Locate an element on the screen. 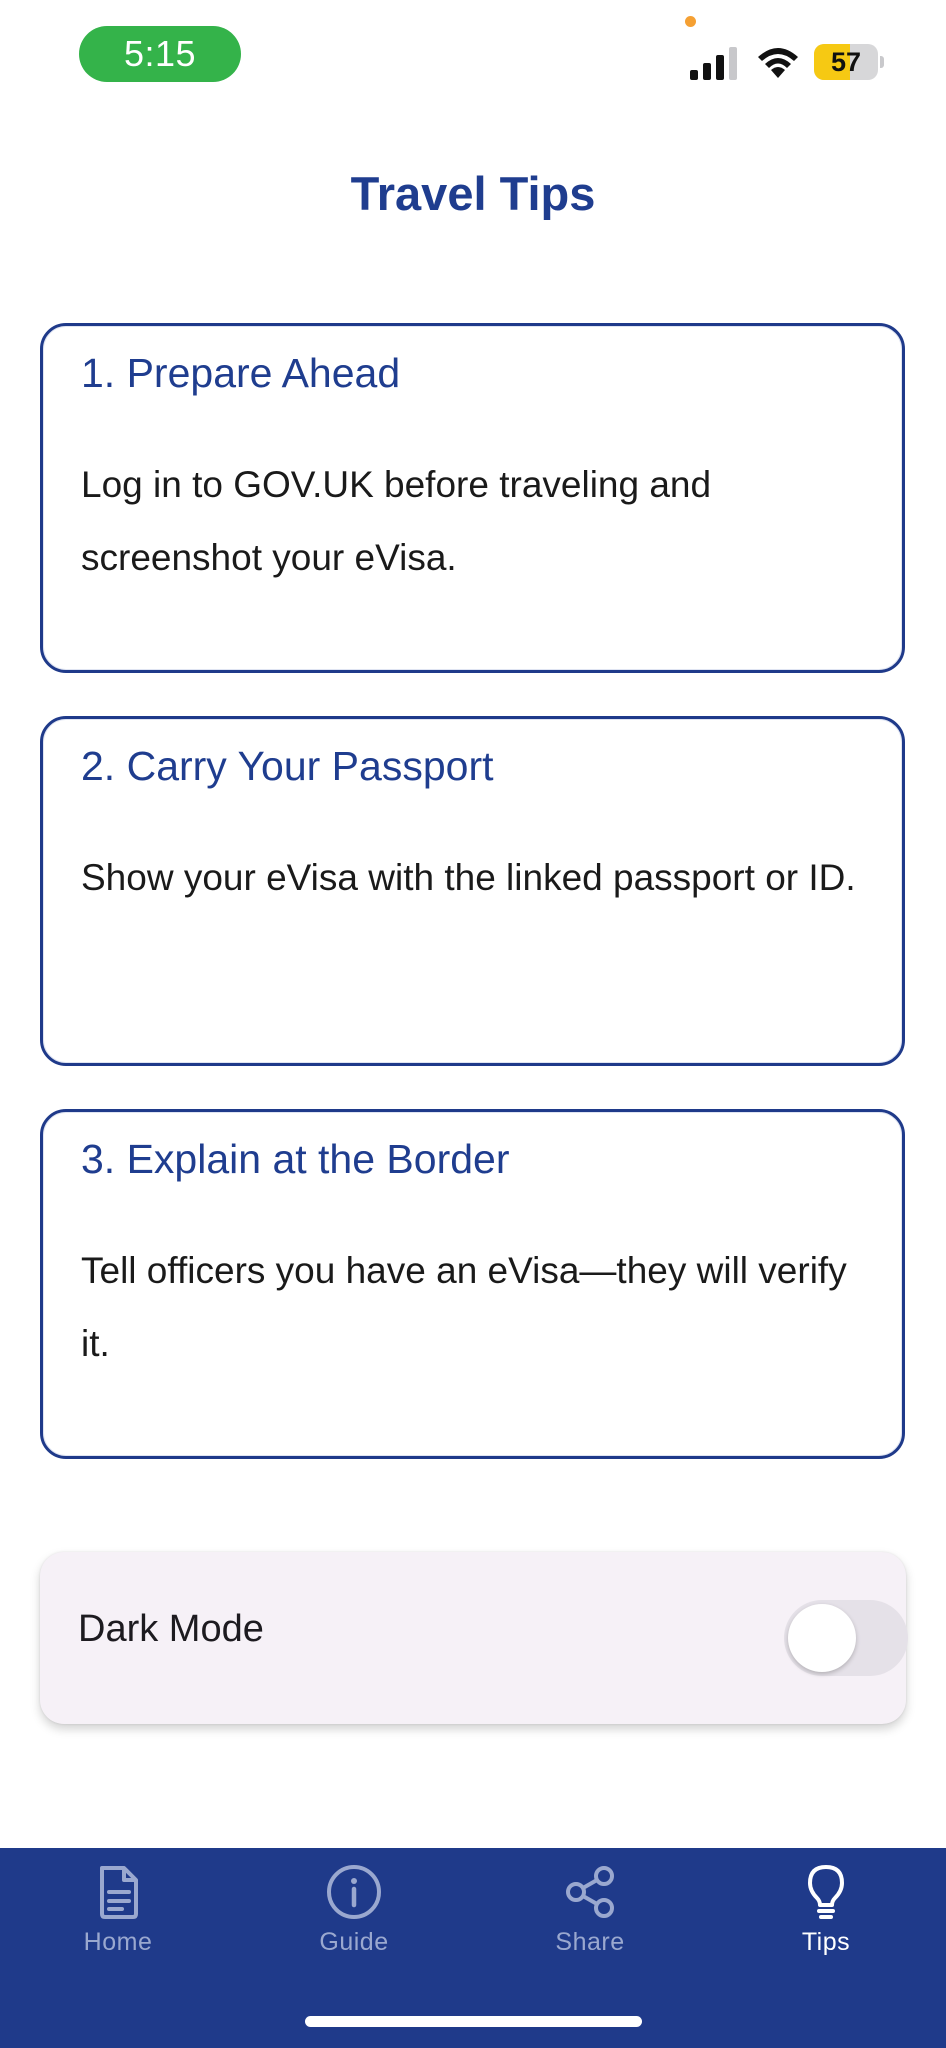 This screenshot has width=946, height=2048. tab-label: Guide is located at coordinates (354, 1942).